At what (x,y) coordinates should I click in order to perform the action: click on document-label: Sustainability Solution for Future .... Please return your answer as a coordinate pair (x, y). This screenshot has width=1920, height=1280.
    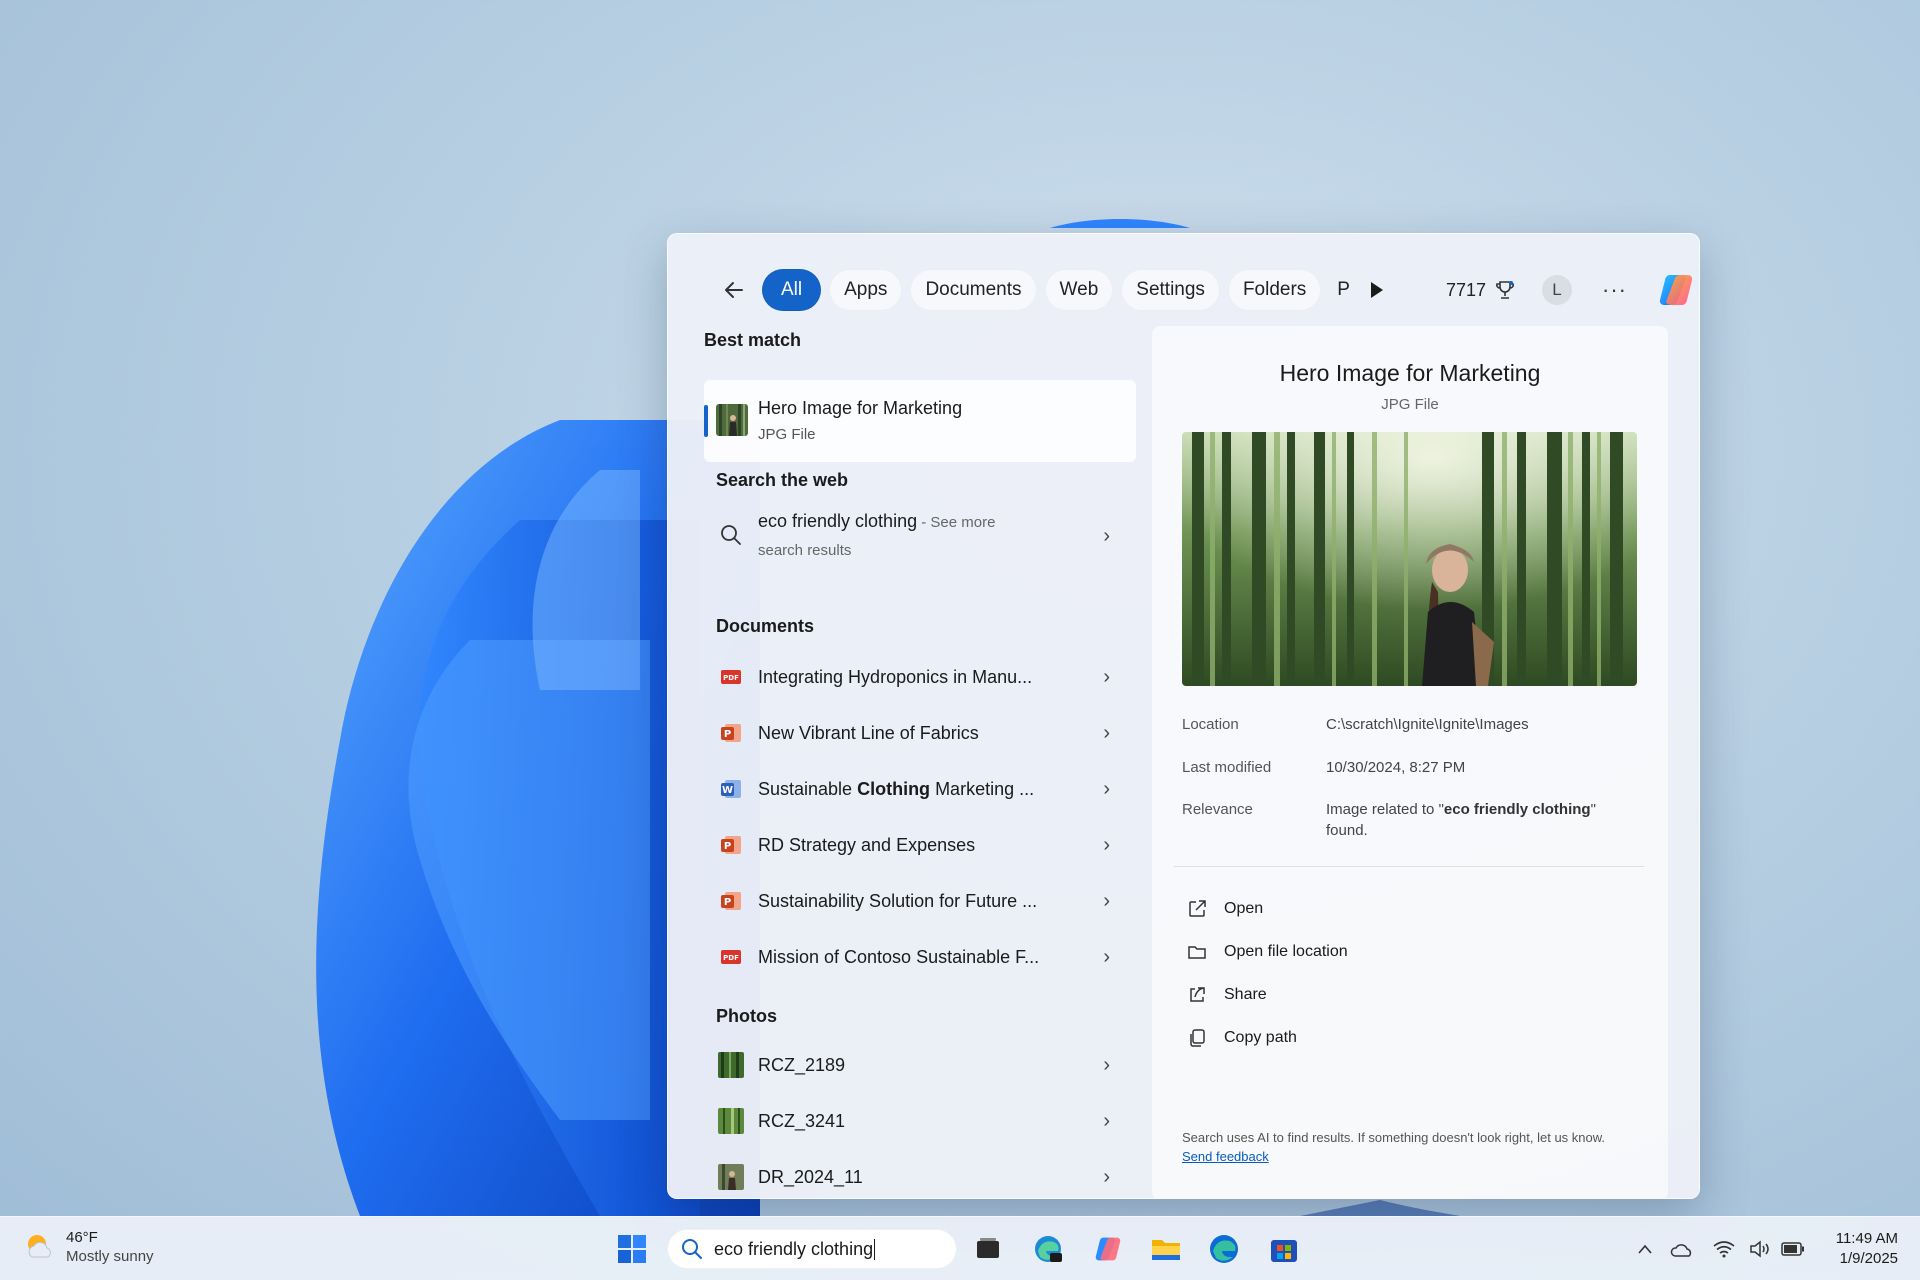
    Looking at the image, I should click on (898, 900).